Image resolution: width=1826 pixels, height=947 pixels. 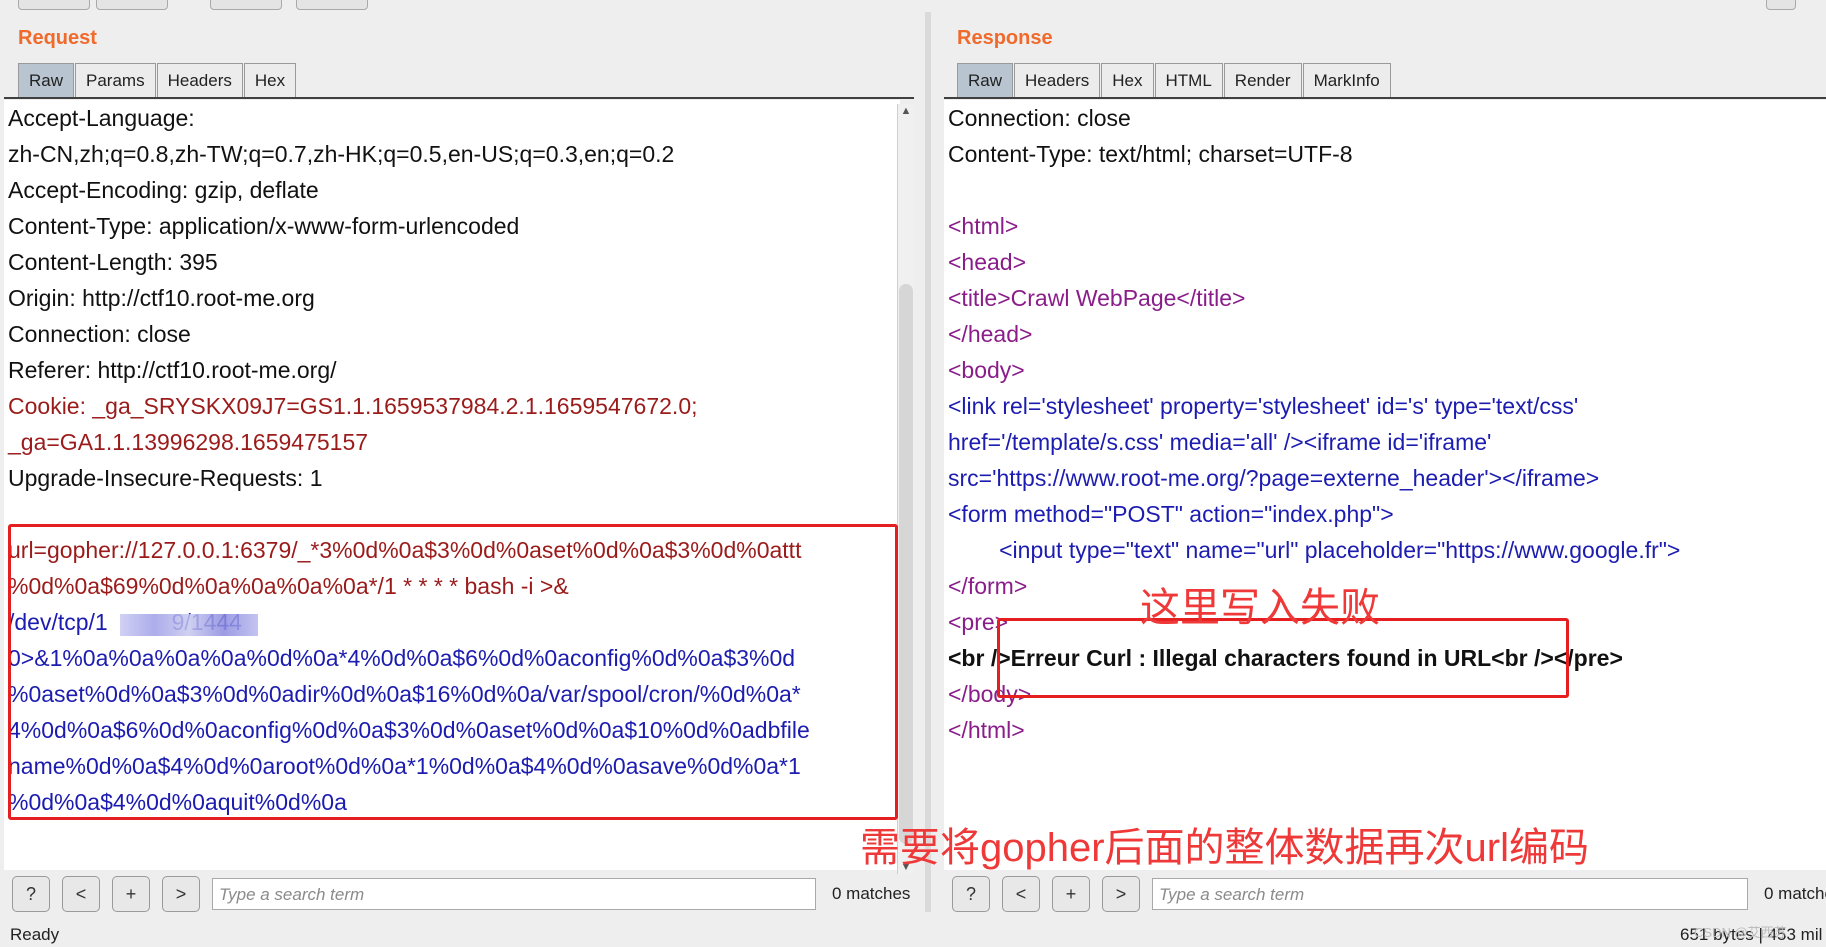 What do you see at coordinates (1057, 80) in the screenshot?
I see `response-tab-headers: Headers` at bounding box center [1057, 80].